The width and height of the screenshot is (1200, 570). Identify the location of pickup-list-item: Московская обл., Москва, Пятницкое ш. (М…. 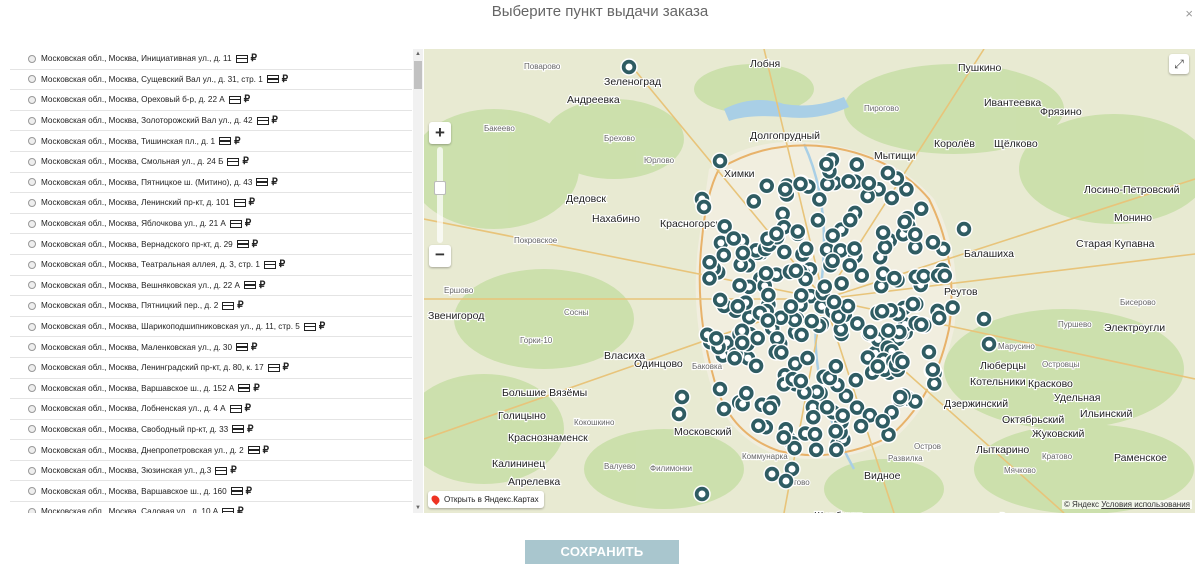
(211, 183).